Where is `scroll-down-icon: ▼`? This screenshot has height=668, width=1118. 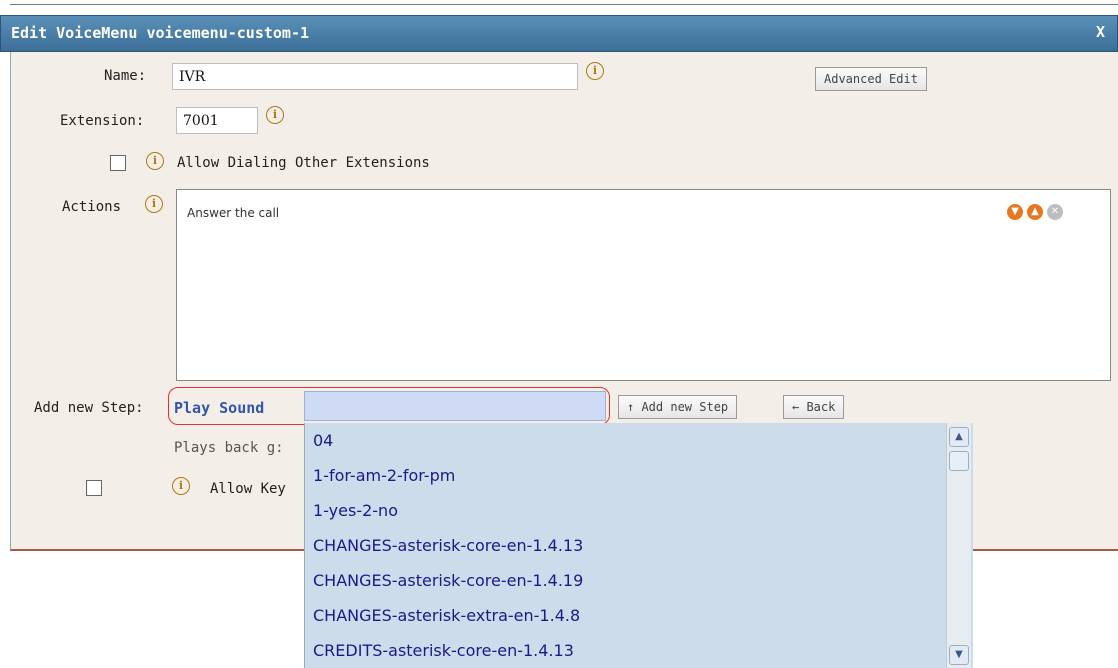 scroll-down-icon: ▼ is located at coordinates (959, 655).